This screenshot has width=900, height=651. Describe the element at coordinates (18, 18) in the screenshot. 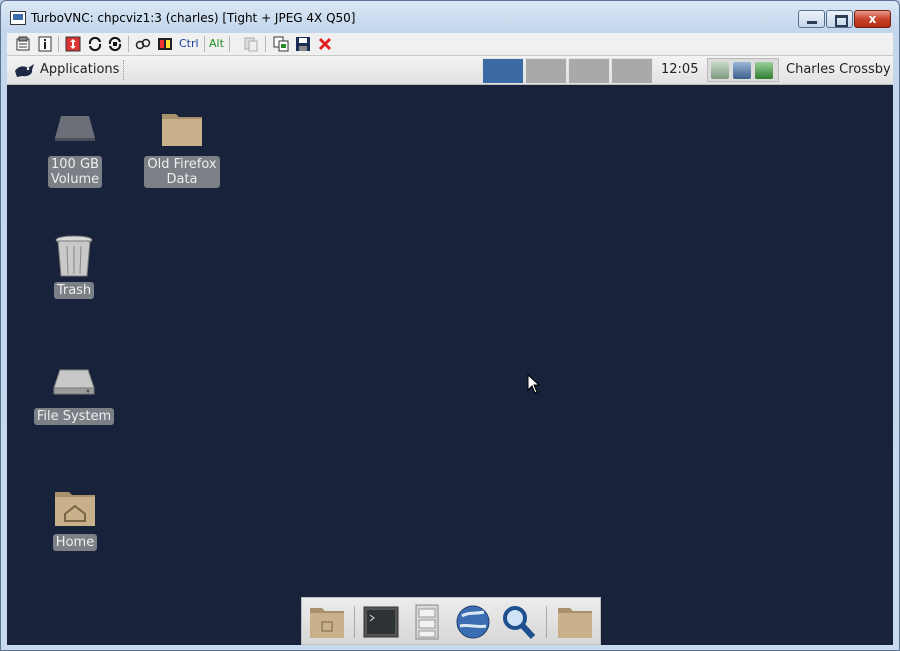

I see `turbovnc-app-icon` at that location.